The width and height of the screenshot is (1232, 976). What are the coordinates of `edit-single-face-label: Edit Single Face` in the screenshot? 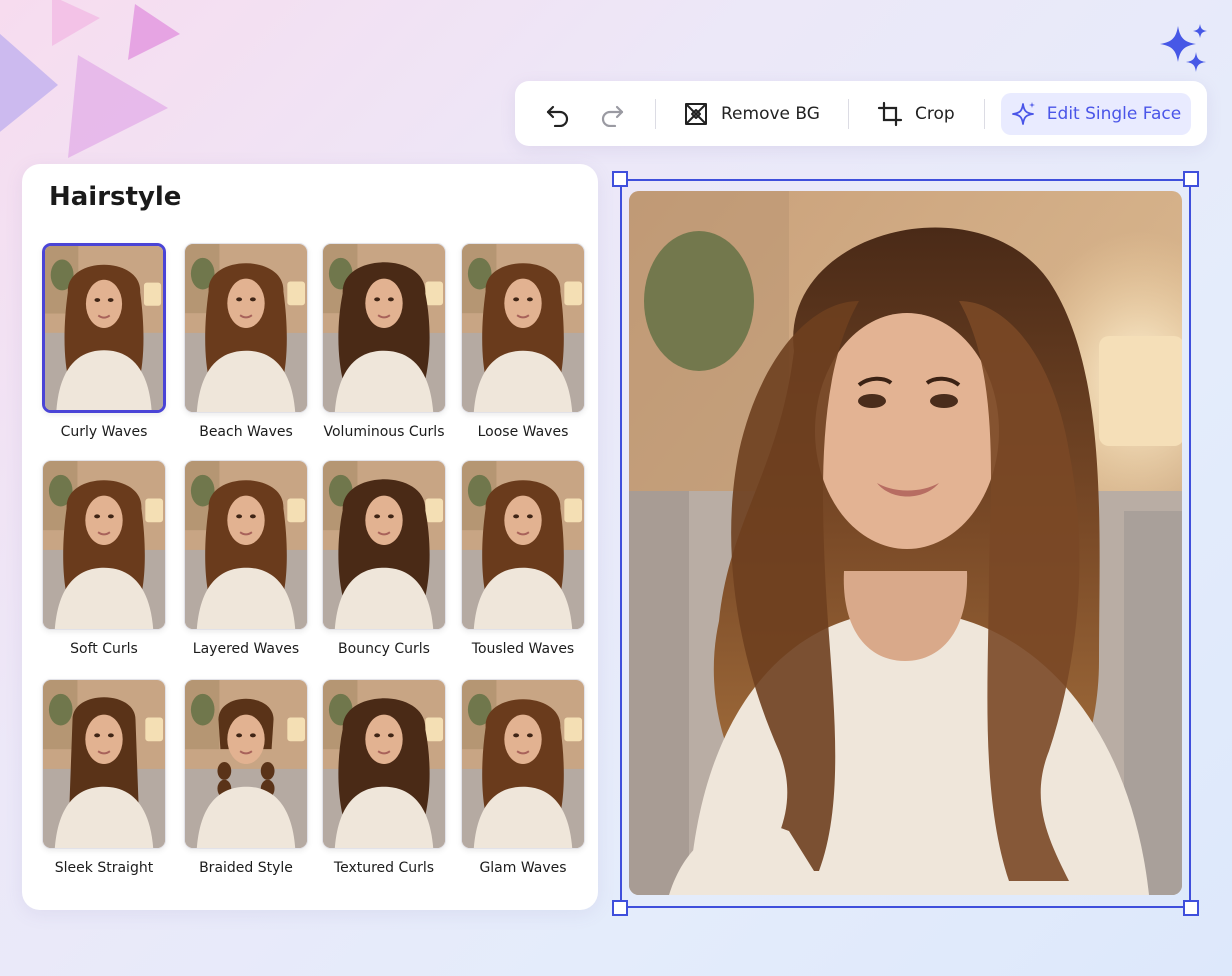 It's located at (1114, 114).